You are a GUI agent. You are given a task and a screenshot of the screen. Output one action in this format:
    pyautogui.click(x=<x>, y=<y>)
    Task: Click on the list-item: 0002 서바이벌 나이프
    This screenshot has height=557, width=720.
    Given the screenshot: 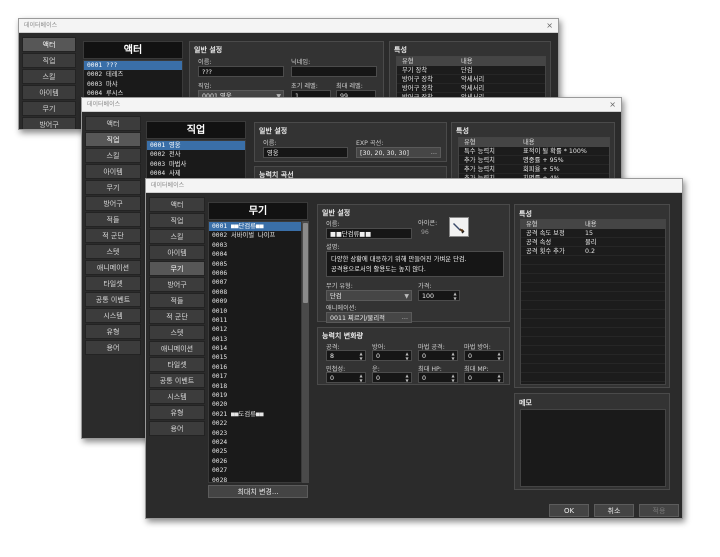 What is the action you would take?
    pyautogui.click(x=255, y=235)
    